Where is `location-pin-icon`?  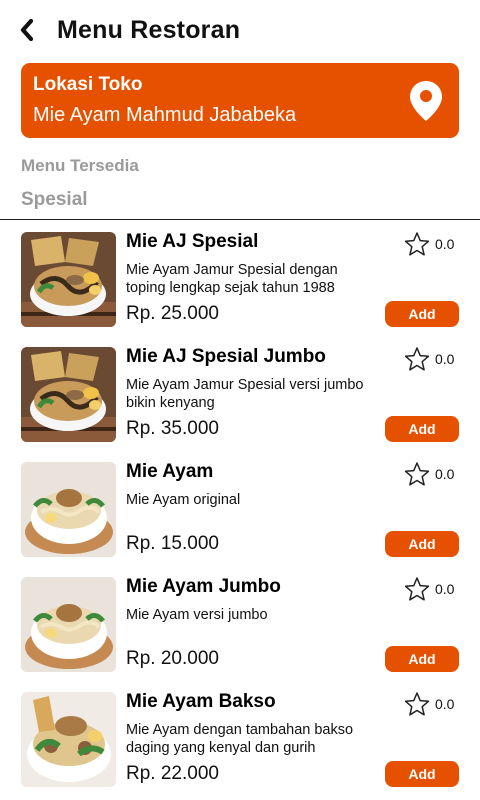 location-pin-icon is located at coordinates (426, 101).